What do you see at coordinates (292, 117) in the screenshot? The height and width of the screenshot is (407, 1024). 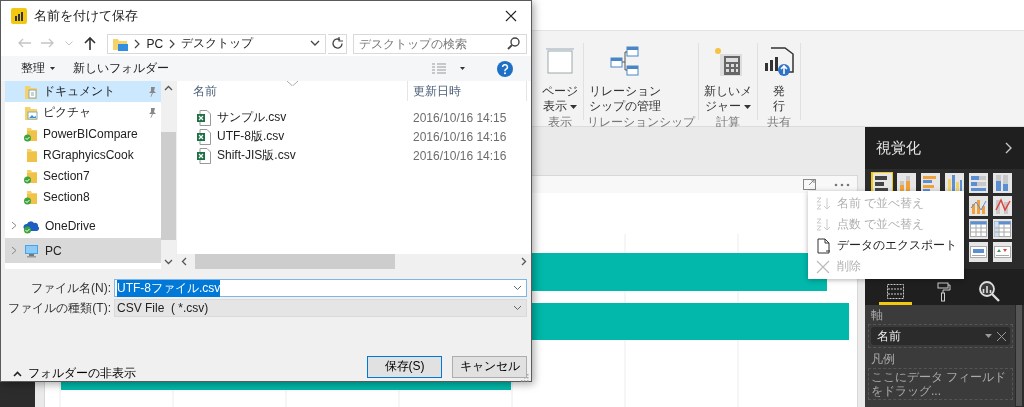 I see `file-name: サンプル.csv` at bounding box center [292, 117].